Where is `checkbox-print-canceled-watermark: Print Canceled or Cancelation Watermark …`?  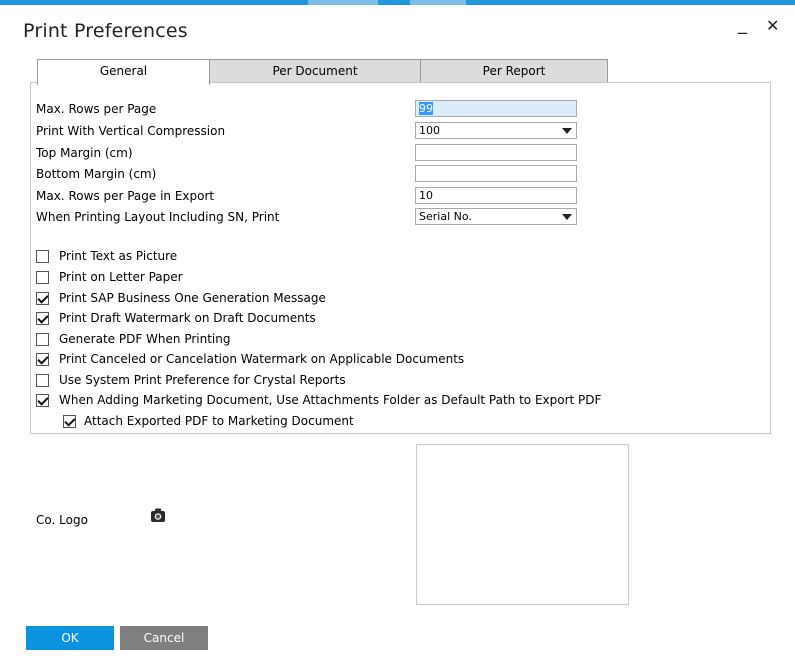 checkbox-print-canceled-watermark: Print Canceled or Cancelation Watermark … is located at coordinates (250, 359).